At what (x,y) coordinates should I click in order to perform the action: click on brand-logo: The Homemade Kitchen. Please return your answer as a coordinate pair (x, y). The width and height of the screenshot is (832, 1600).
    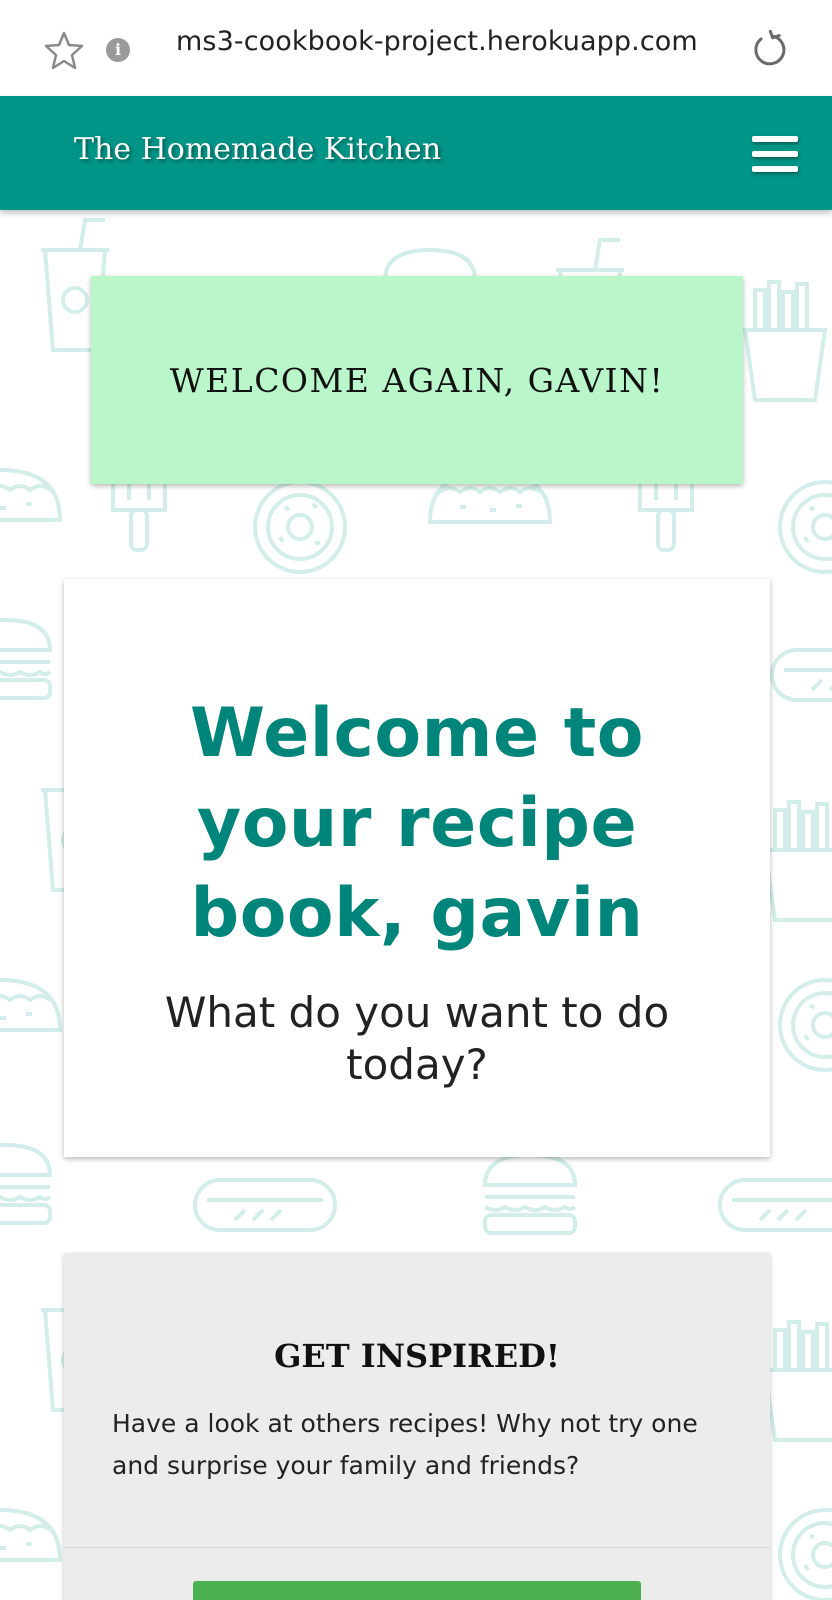
    Looking at the image, I should click on (257, 149).